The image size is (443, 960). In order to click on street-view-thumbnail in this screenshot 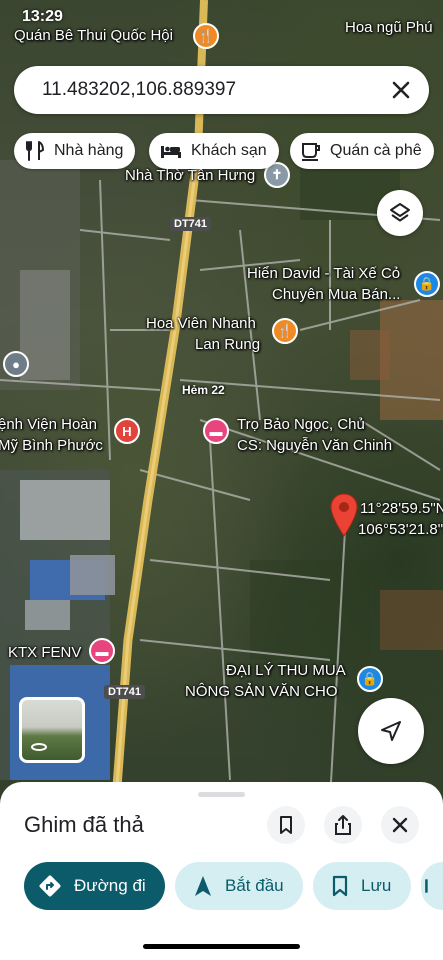, I will do `click(52, 730)`.